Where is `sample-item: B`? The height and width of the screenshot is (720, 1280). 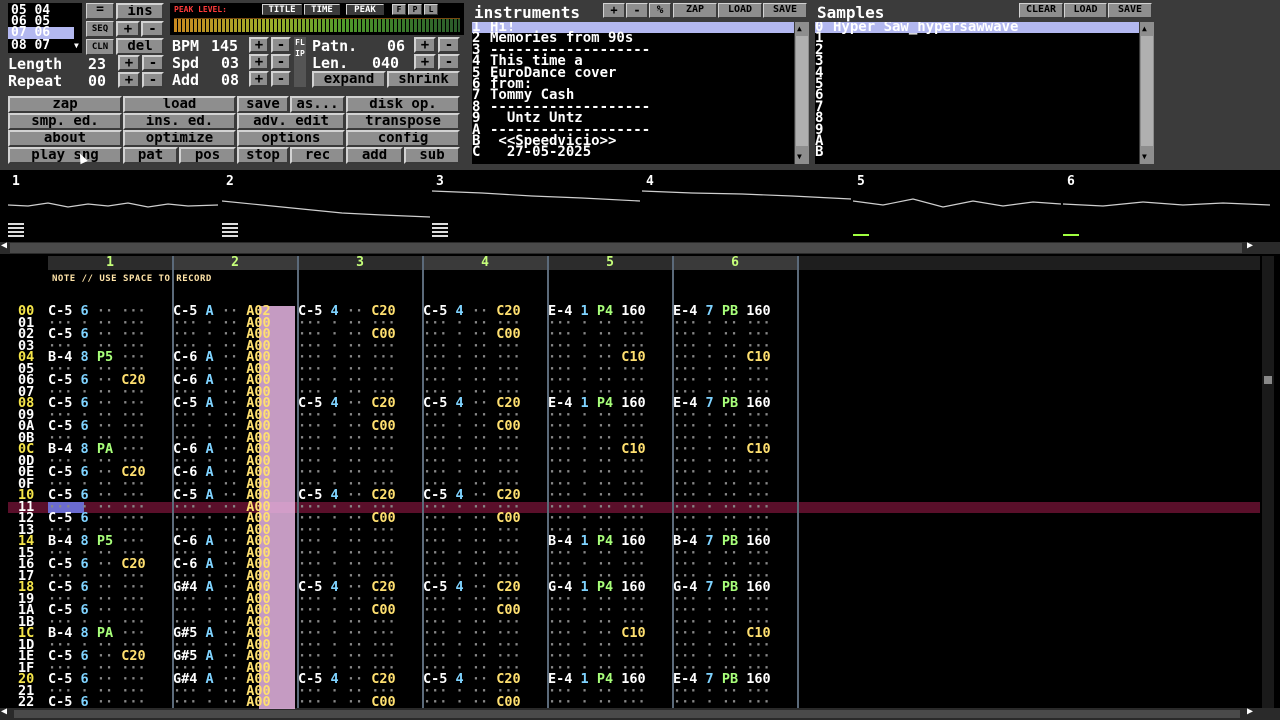
sample-item: B is located at coordinates (977, 152).